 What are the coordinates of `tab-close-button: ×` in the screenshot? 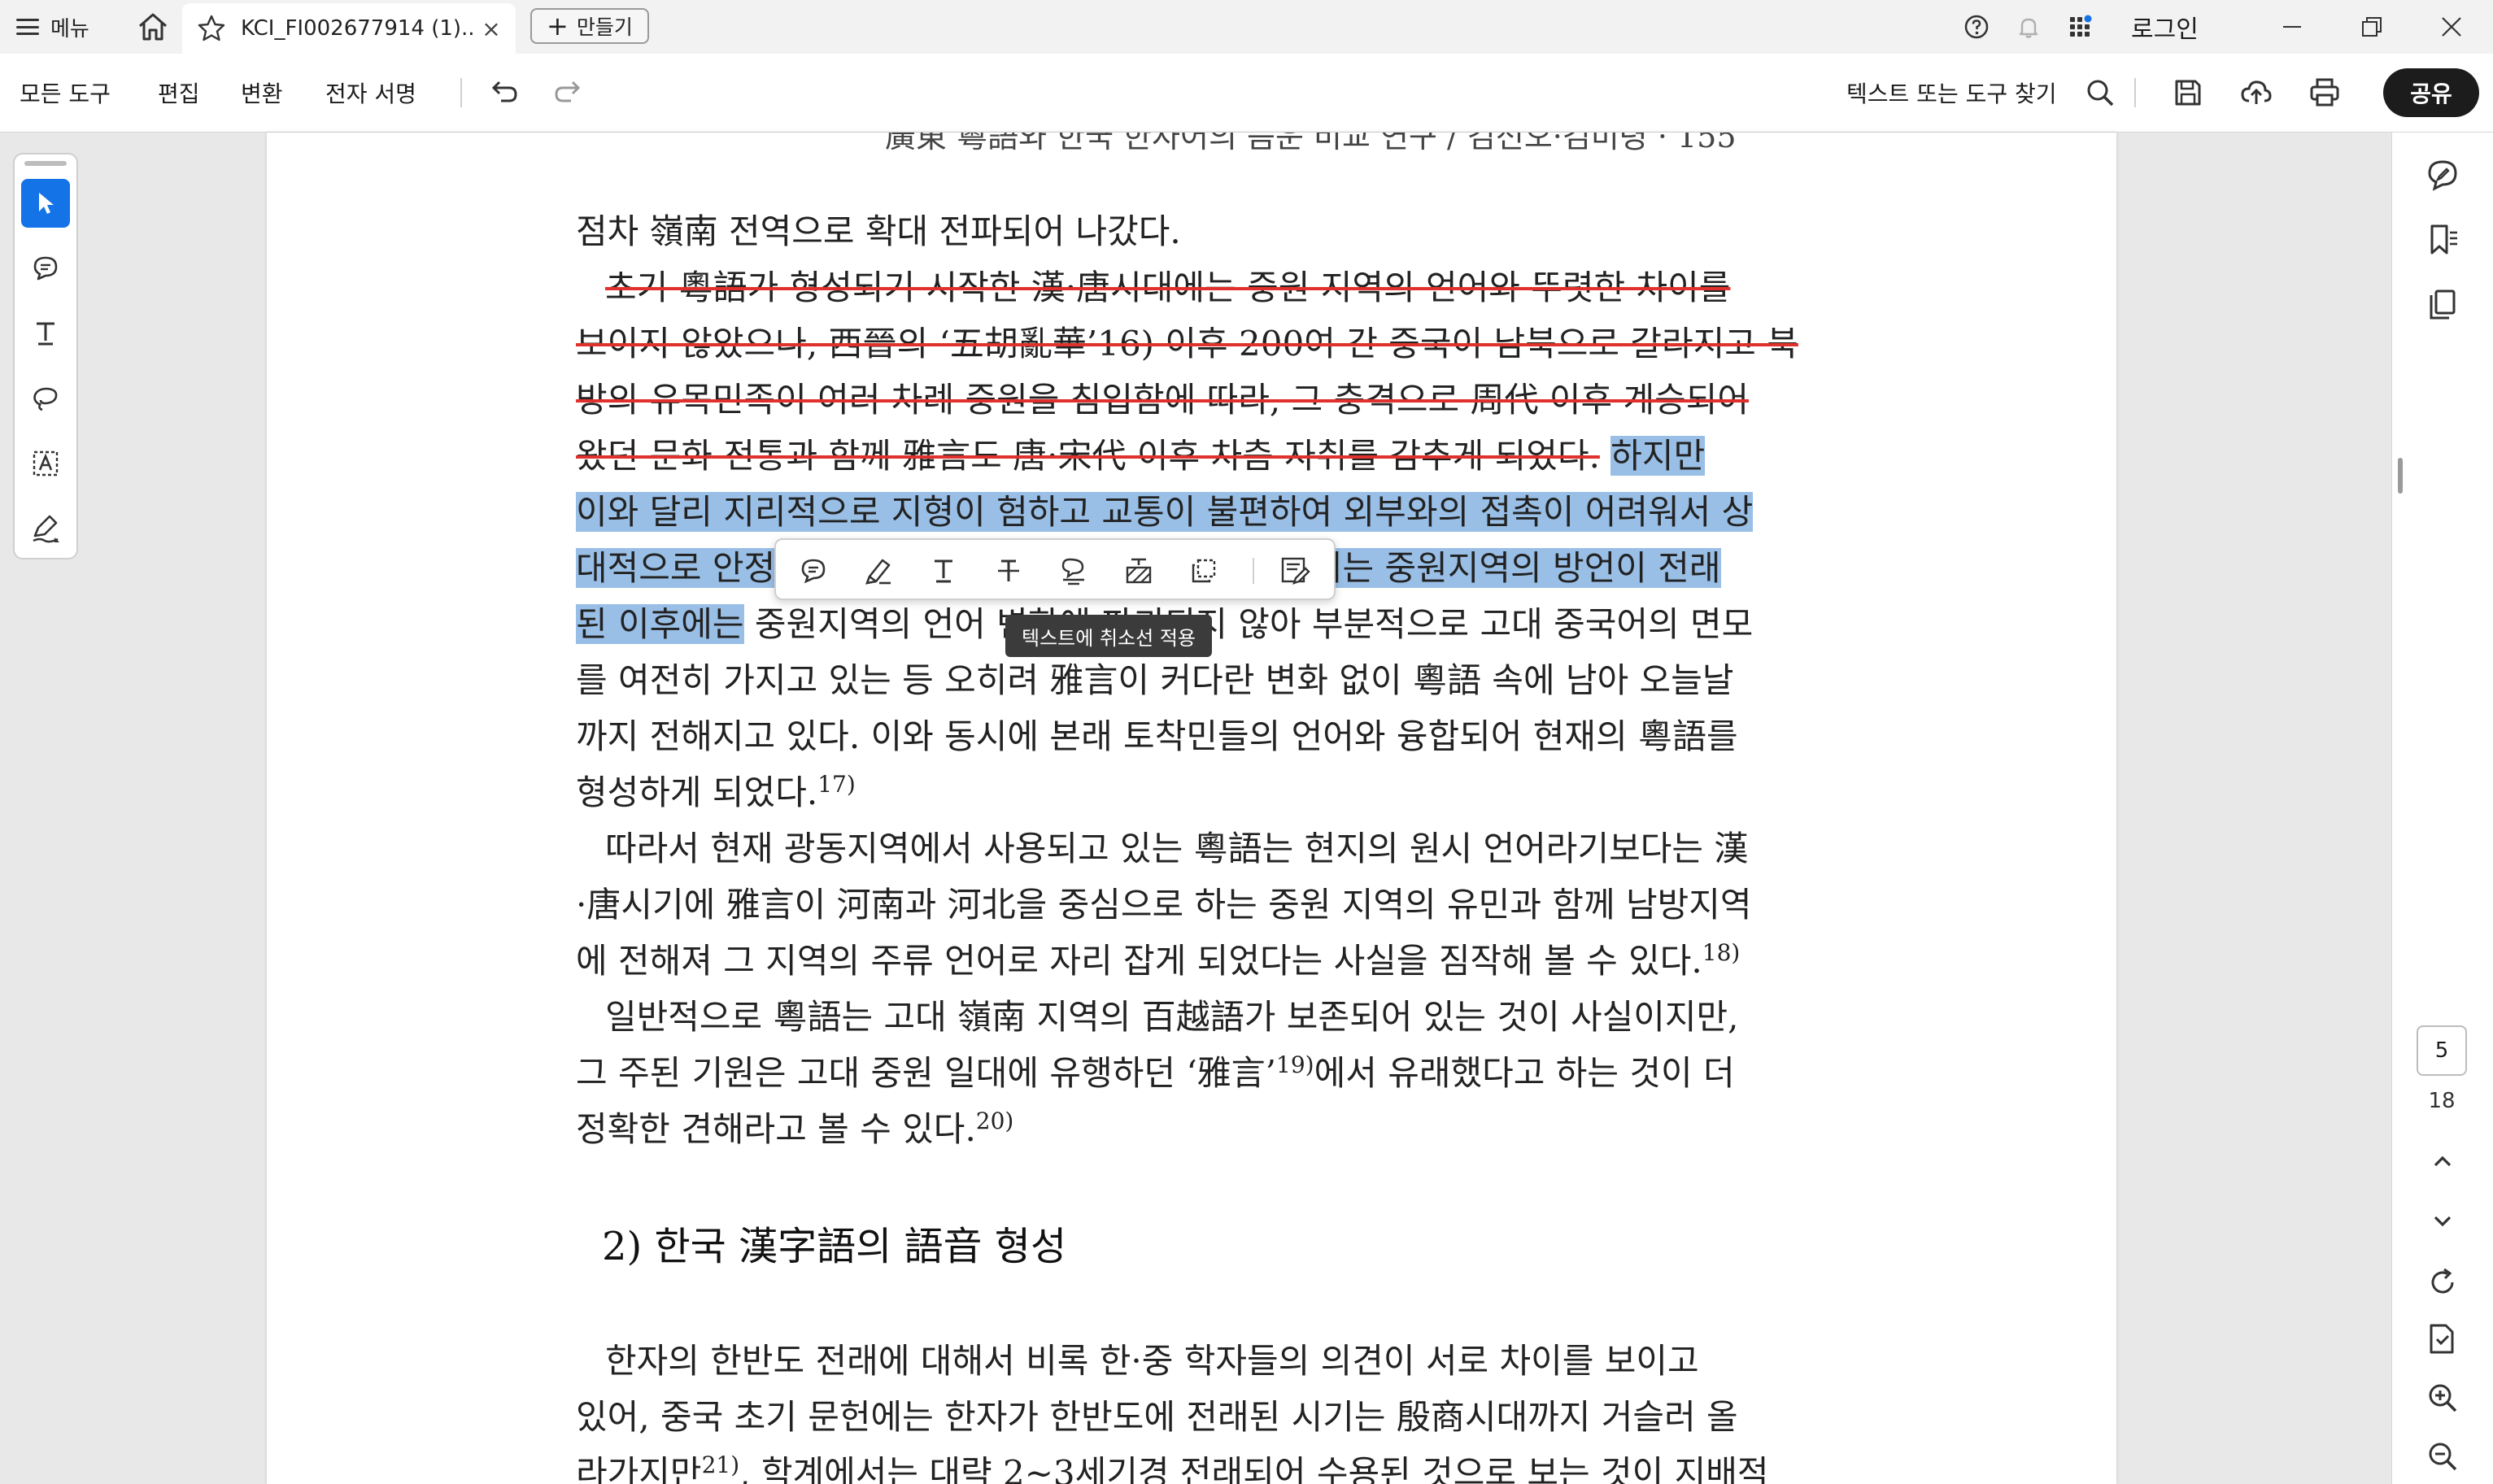 It's located at (491, 28).